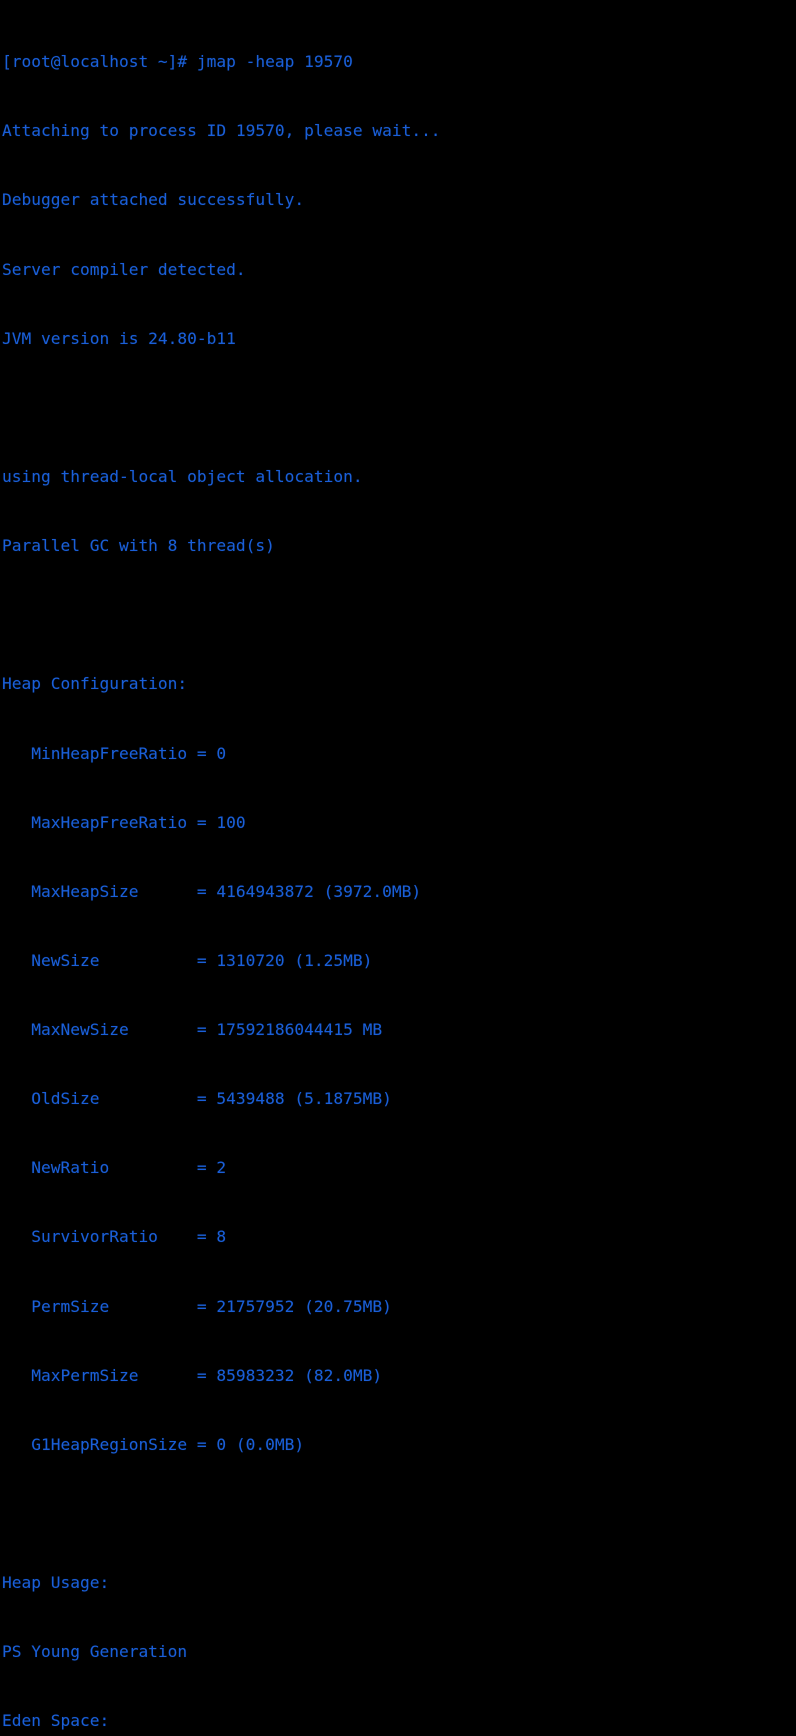 This screenshot has width=796, height=1736. Describe the element at coordinates (182, 476) in the screenshot. I see `terminal-line-tlab: using thread-local object allocation.` at that location.